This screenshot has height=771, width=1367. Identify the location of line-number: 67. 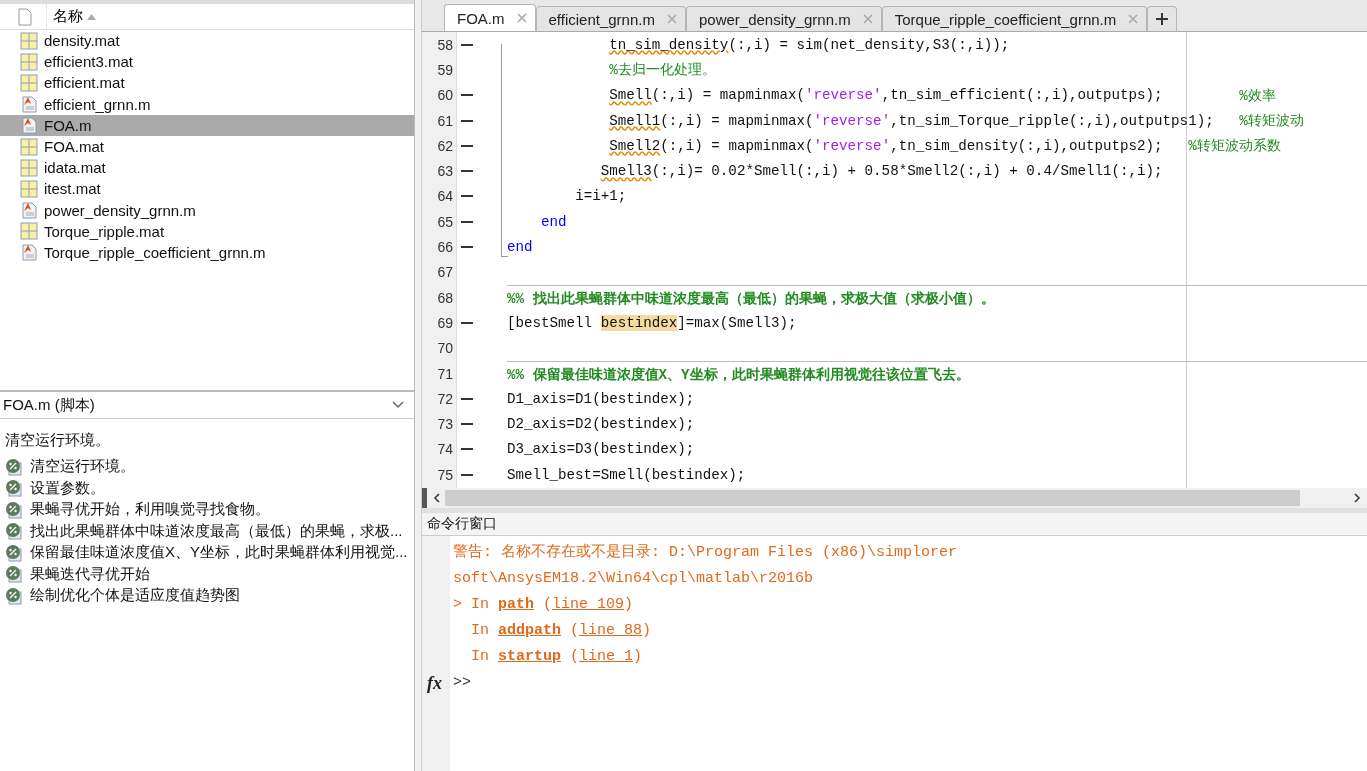
(444, 272).